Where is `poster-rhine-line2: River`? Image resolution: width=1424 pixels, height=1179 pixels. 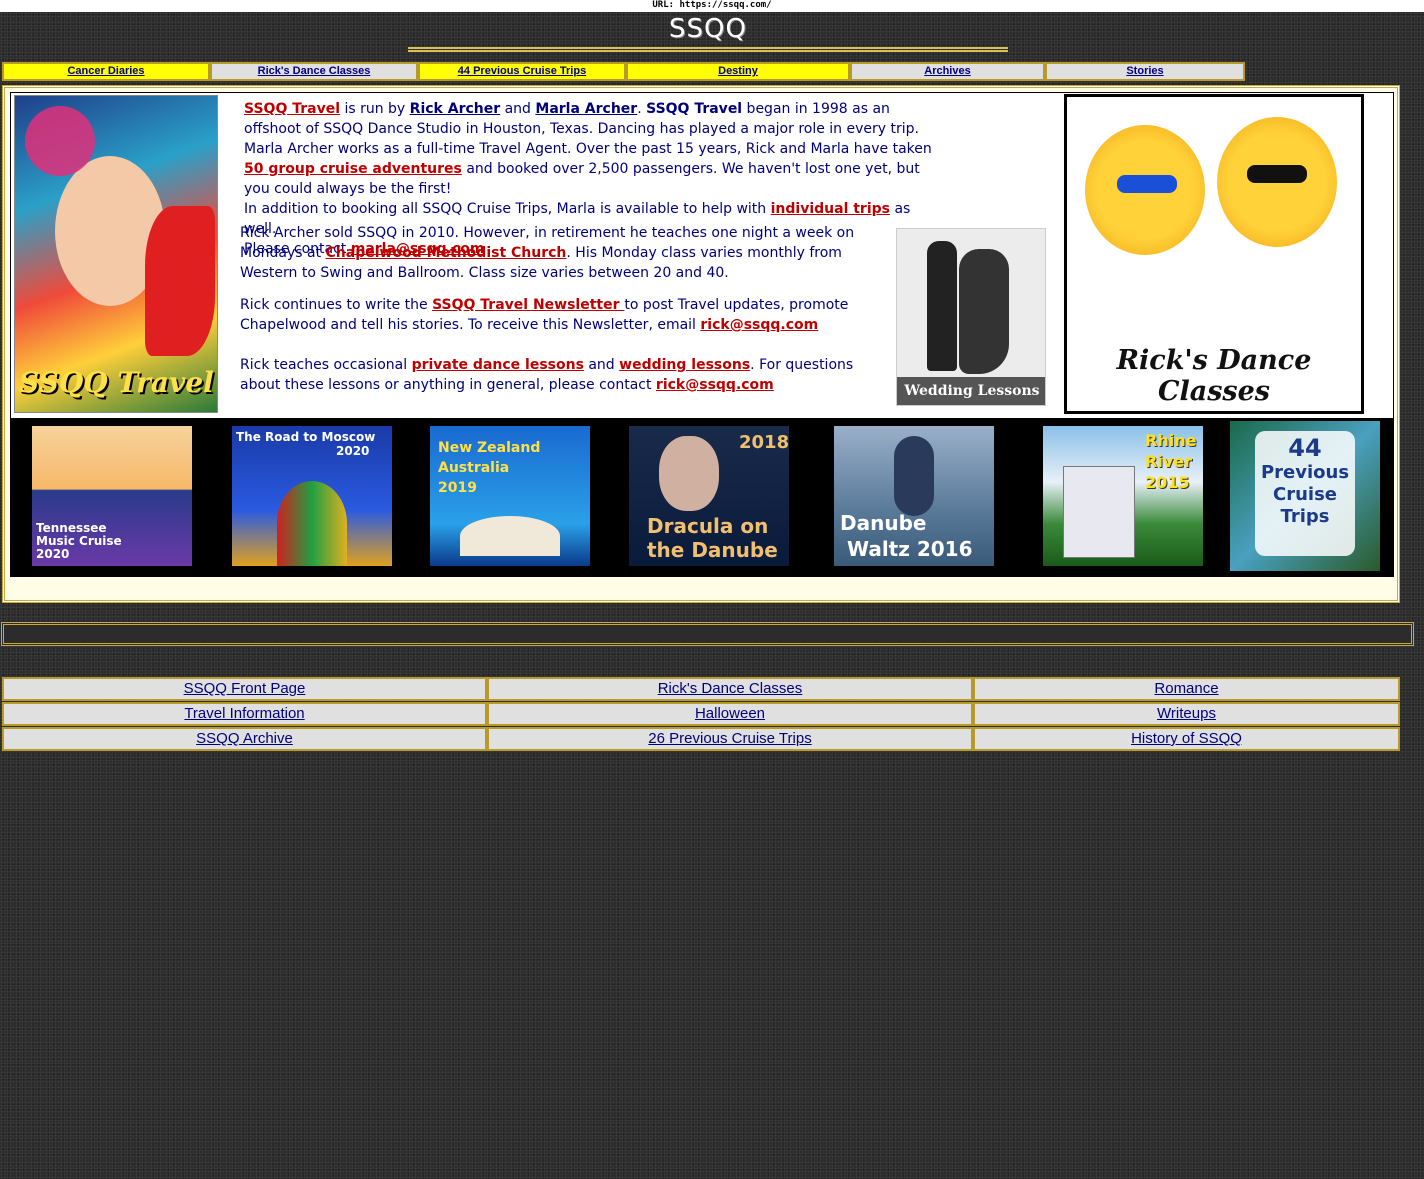 poster-rhine-line2: River is located at coordinates (1168, 461).